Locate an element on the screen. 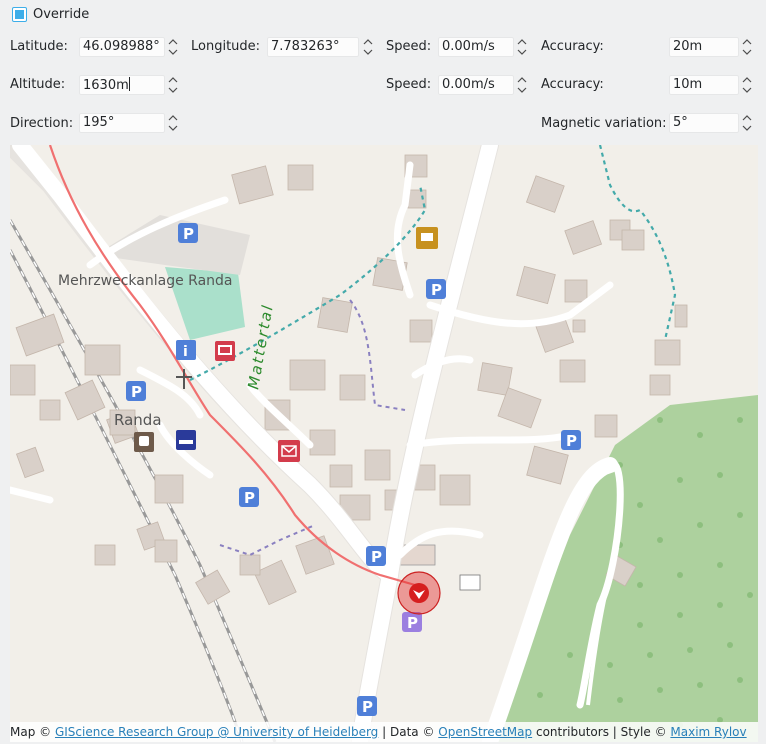  override-label: Override is located at coordinates (61, 14).